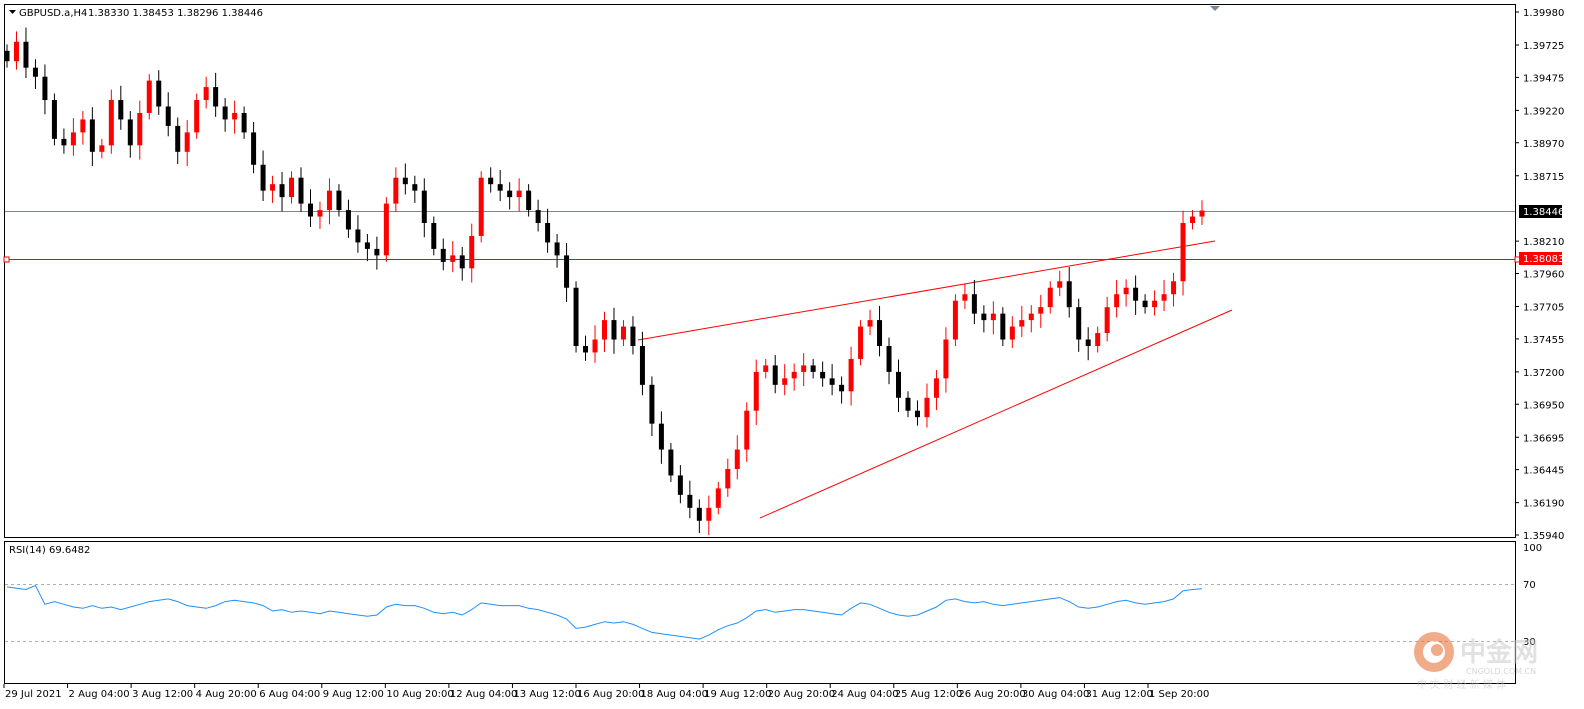  Describe the element at coordinates (1543, 308) in the screenshot. I see `price-axis-label: 1.37705` at that location.